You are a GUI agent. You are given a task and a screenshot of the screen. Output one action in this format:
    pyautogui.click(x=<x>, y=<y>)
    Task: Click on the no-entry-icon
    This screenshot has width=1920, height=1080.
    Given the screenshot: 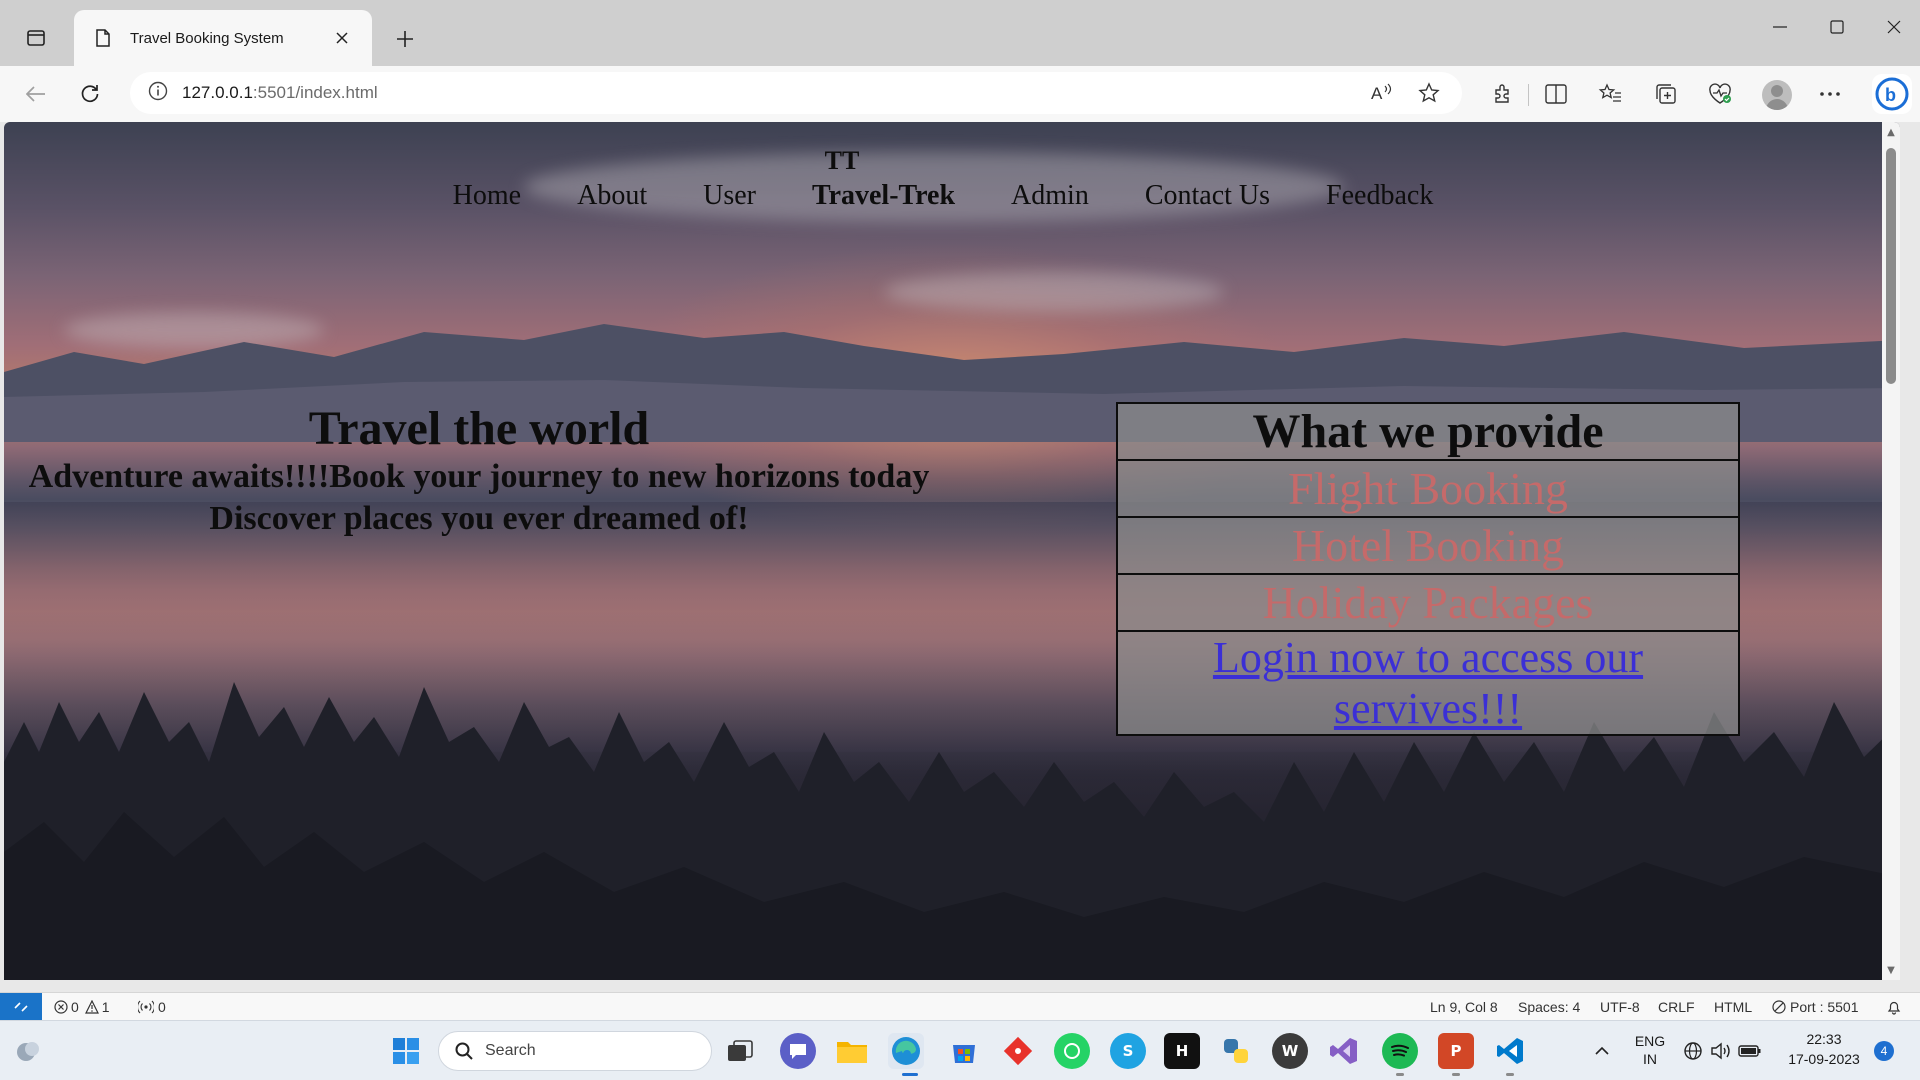 What is the action you would take?
    pyautogui.click(x=1779, y=1007)
    